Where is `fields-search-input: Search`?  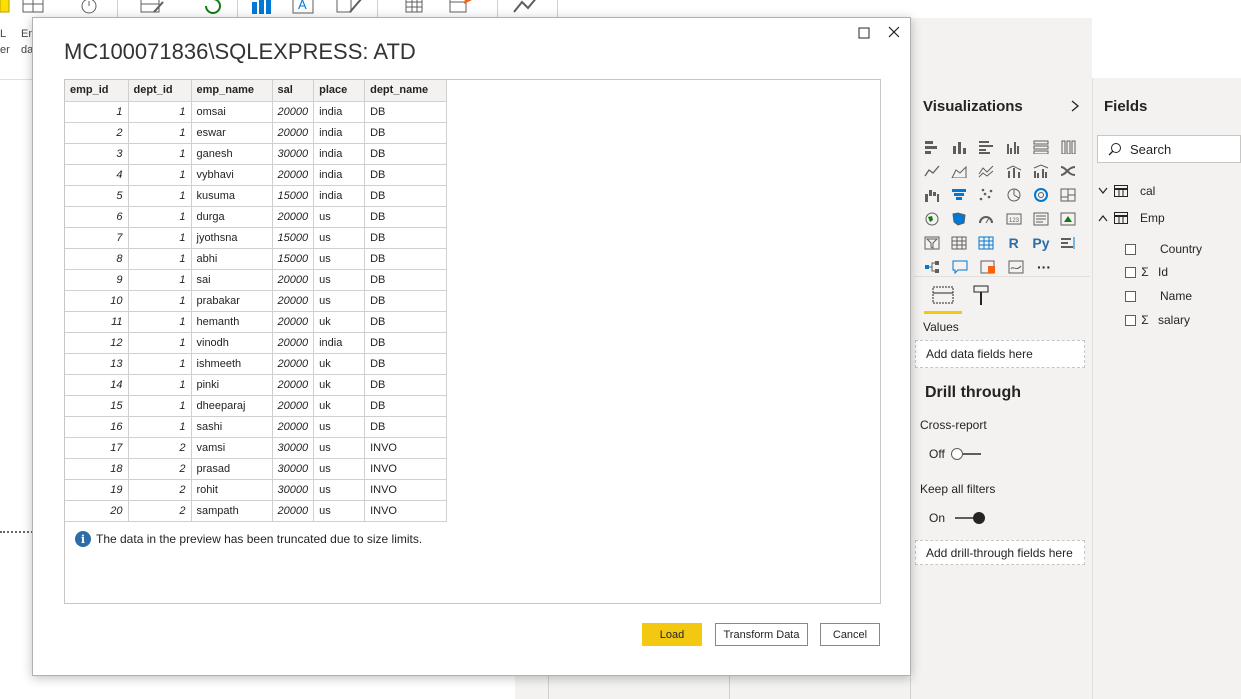 fields-search-input: Search is located at coordinates (1169, 149).